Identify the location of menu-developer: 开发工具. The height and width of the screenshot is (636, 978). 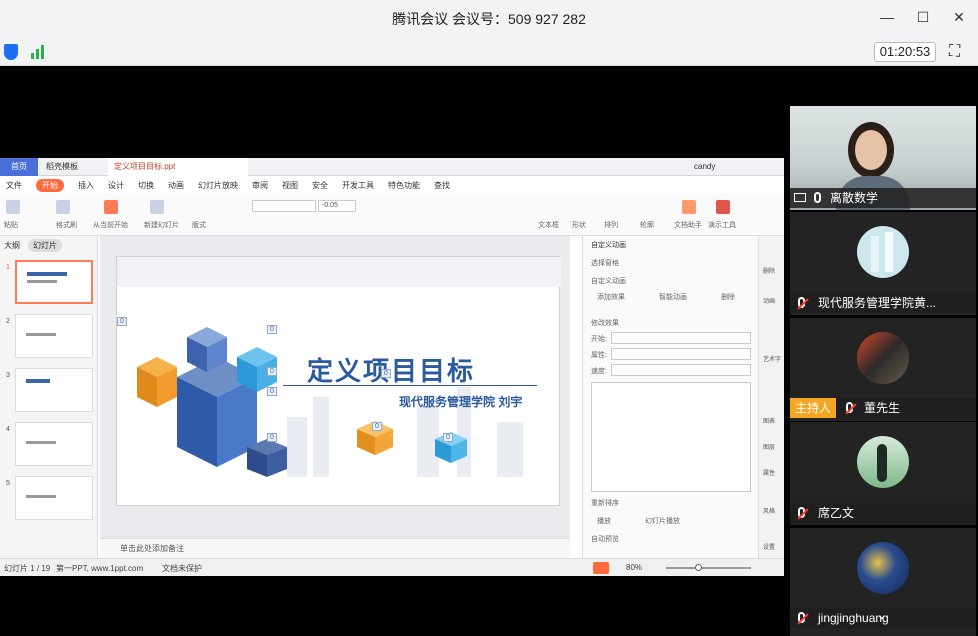
(358, 185).